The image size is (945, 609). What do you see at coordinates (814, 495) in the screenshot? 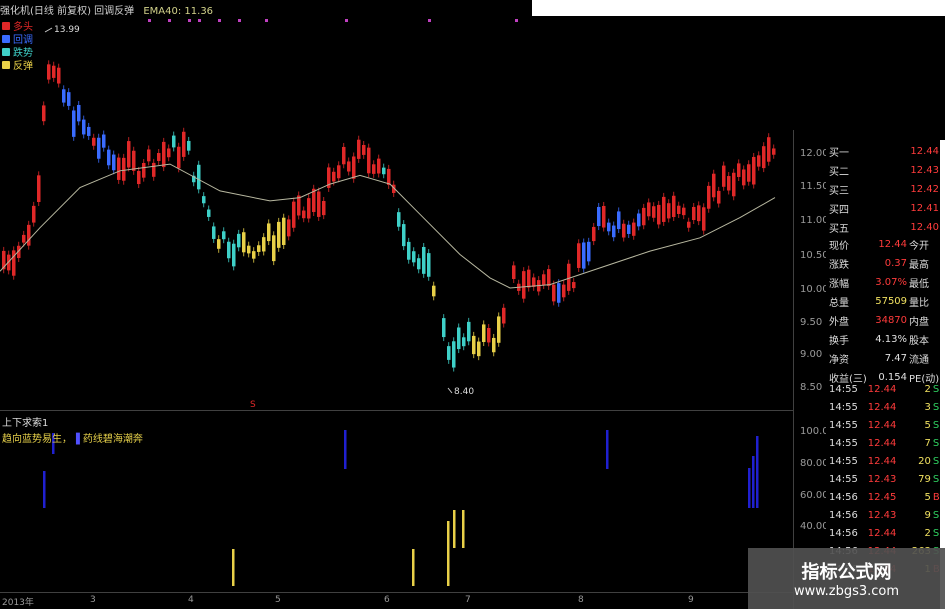
I see `indicator-axis-label: 60.00` at bounding box center [814, 495].